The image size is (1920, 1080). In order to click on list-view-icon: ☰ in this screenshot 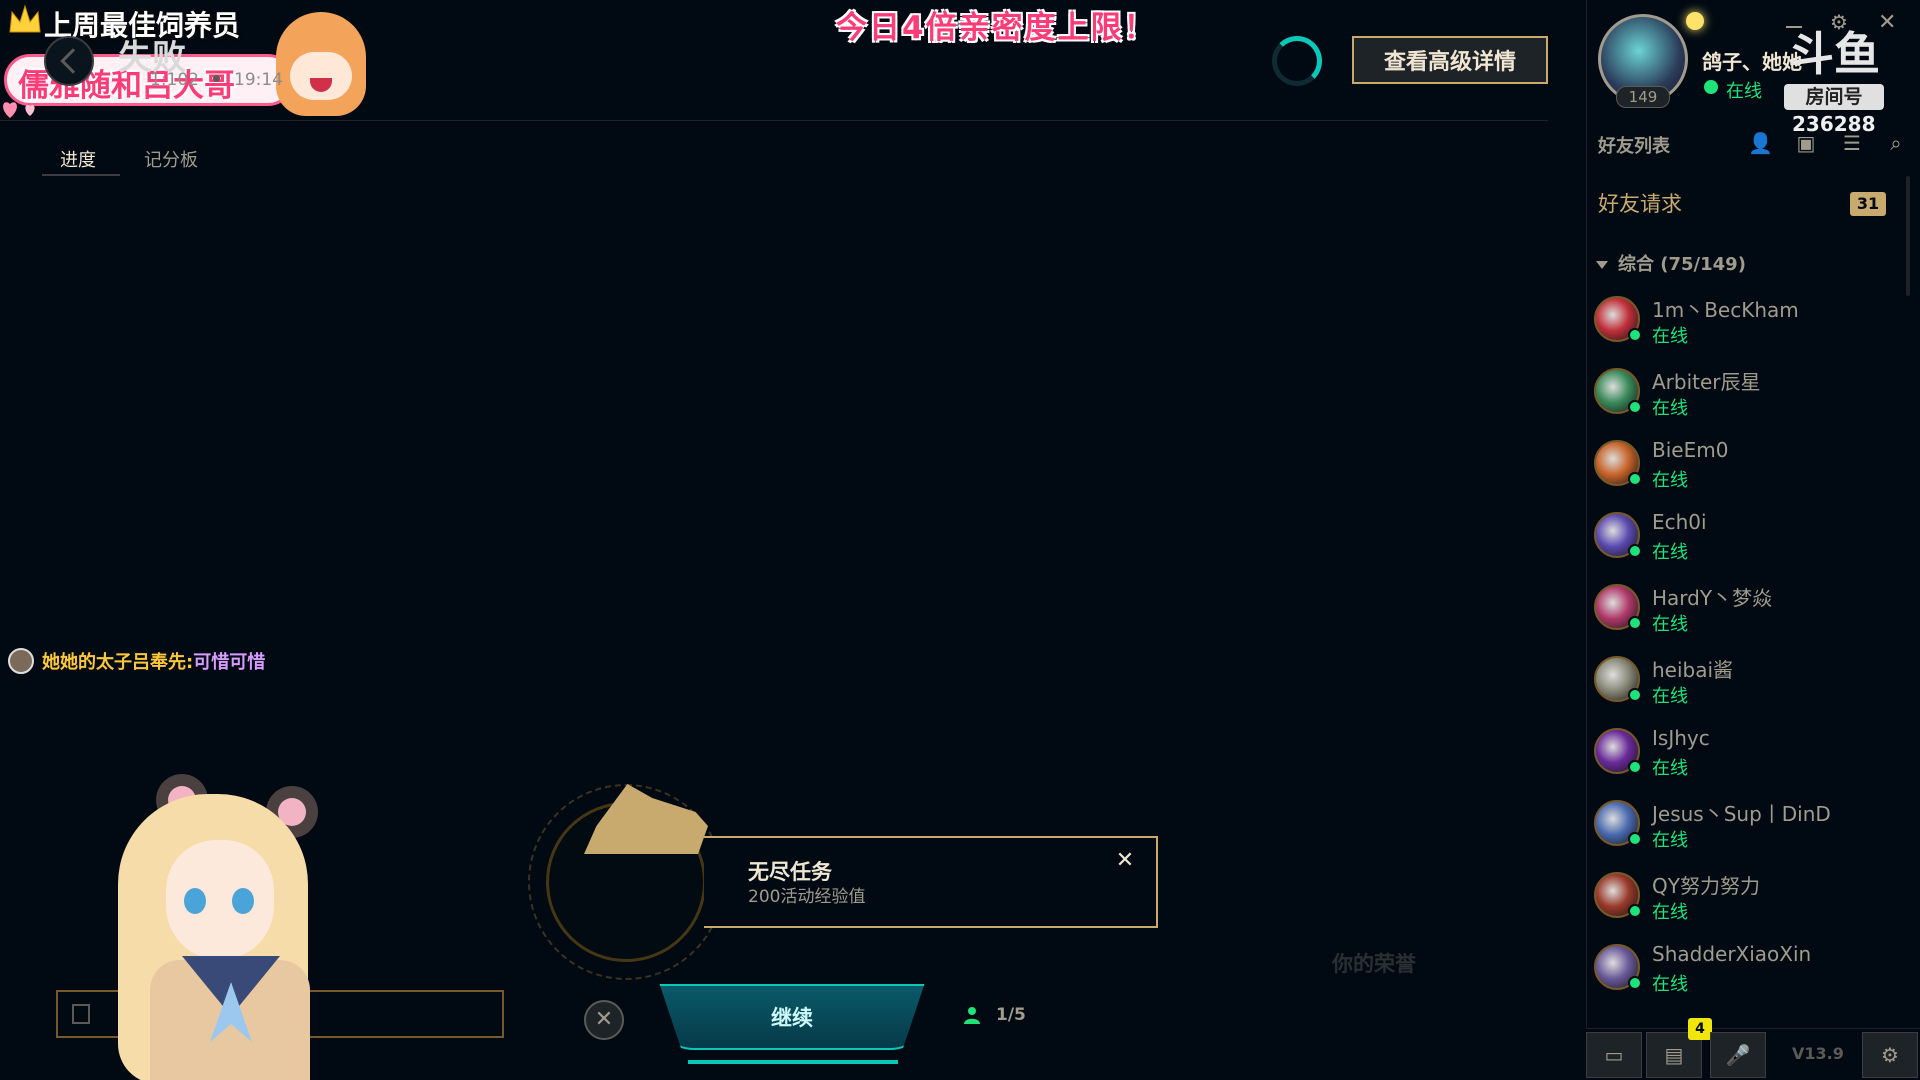, I will do `click(1852, 143)`.